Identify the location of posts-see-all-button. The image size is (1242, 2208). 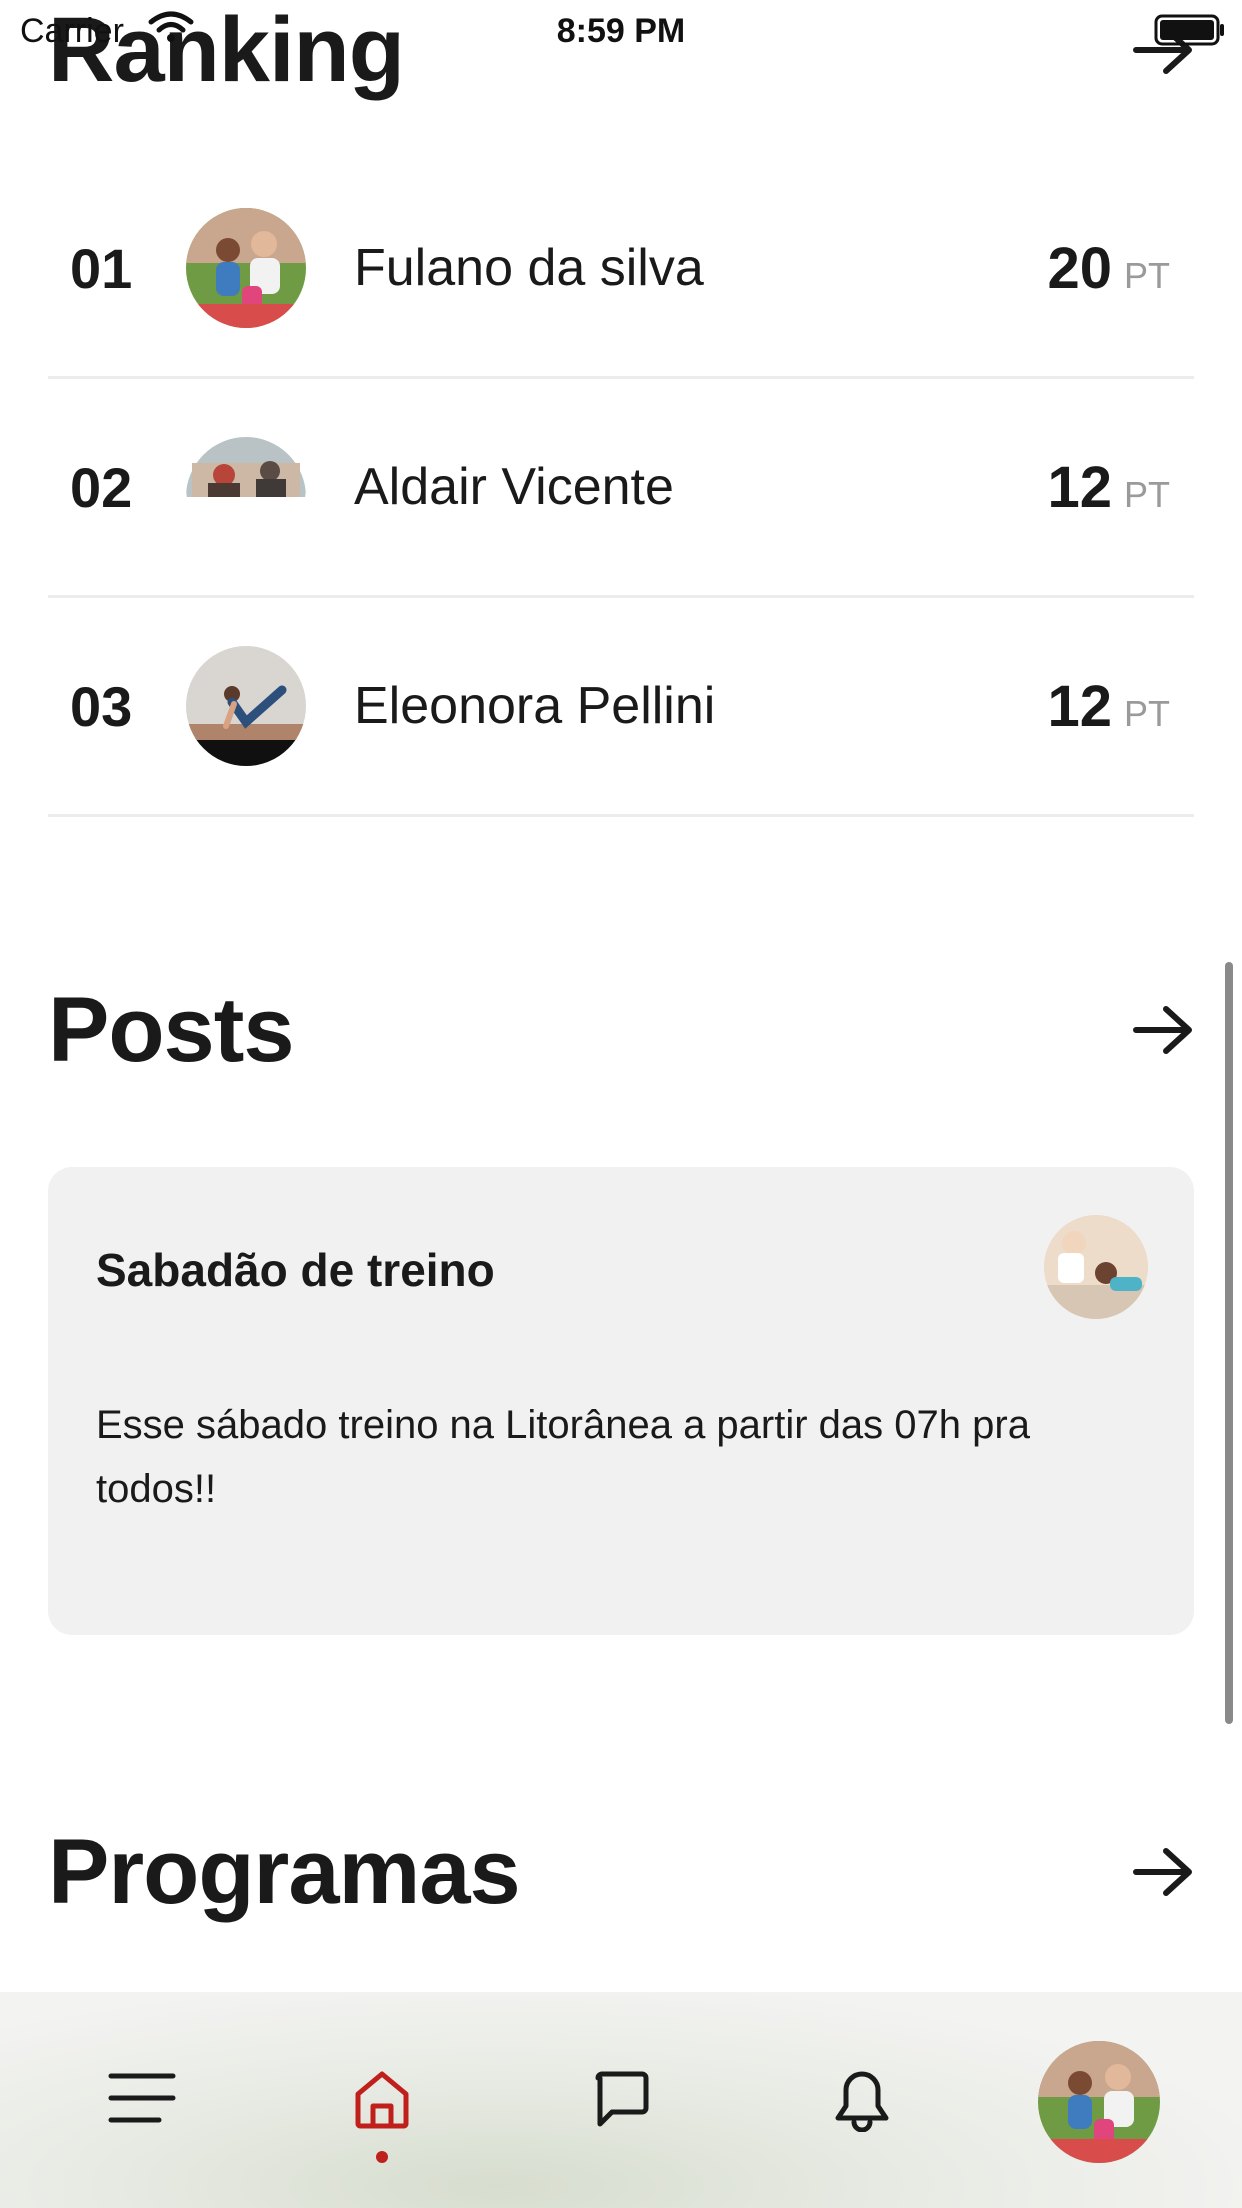
(1163, 1030).